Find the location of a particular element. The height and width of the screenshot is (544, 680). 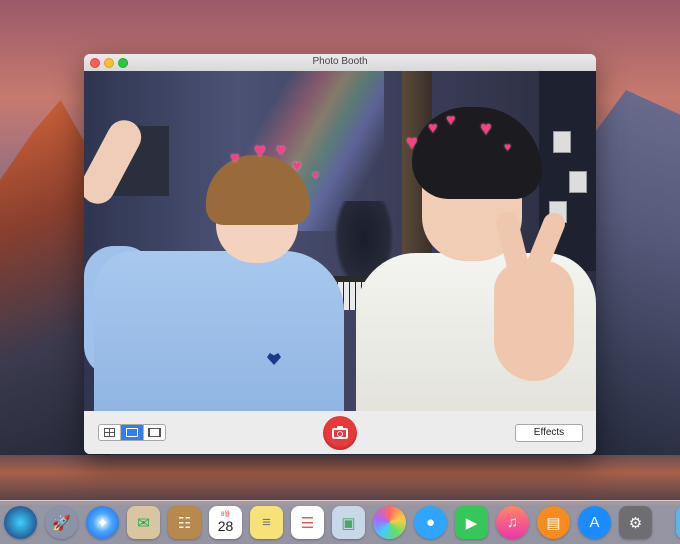

title-bar: Photo Booth is located at coordinates (340, 63).